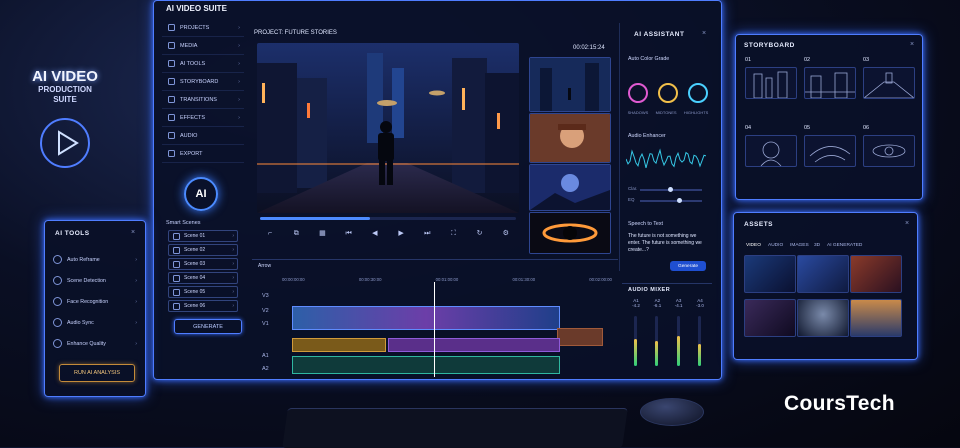 The width and height of the screenshot is (960, 448). Describe the element at coordinates (86, 343) in the screenshot. I see `tool-label: Enhance Quality` at that location.